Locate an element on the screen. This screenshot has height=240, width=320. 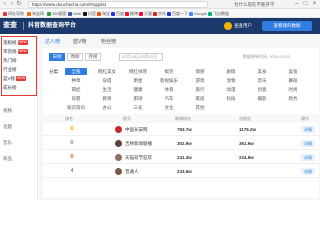
category-chip: 旅行 is located at coordinates (200, 89).